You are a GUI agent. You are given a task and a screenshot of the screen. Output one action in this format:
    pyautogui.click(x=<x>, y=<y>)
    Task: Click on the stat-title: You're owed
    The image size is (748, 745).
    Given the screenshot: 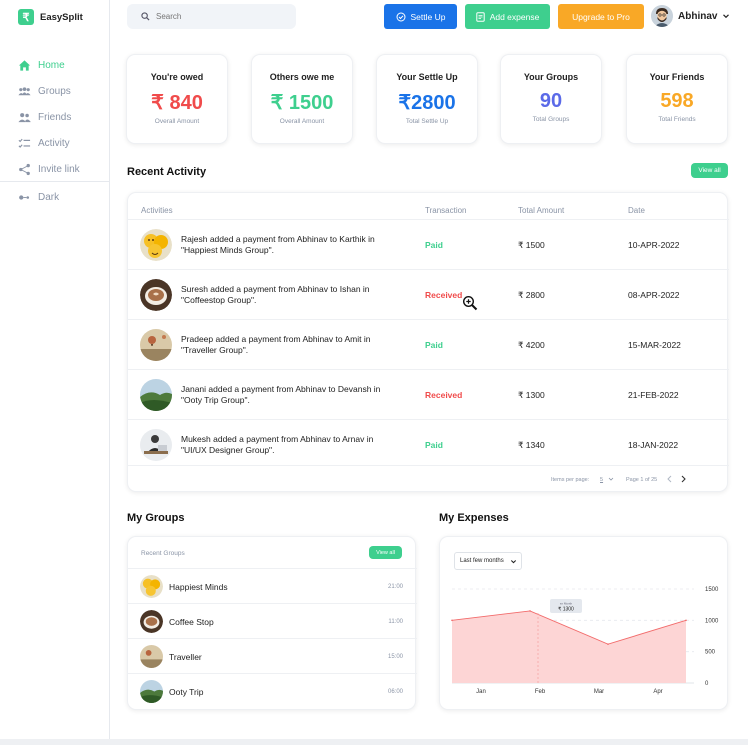 What is the action you would take?
    pyautogui.click(x=177, y=77)
    